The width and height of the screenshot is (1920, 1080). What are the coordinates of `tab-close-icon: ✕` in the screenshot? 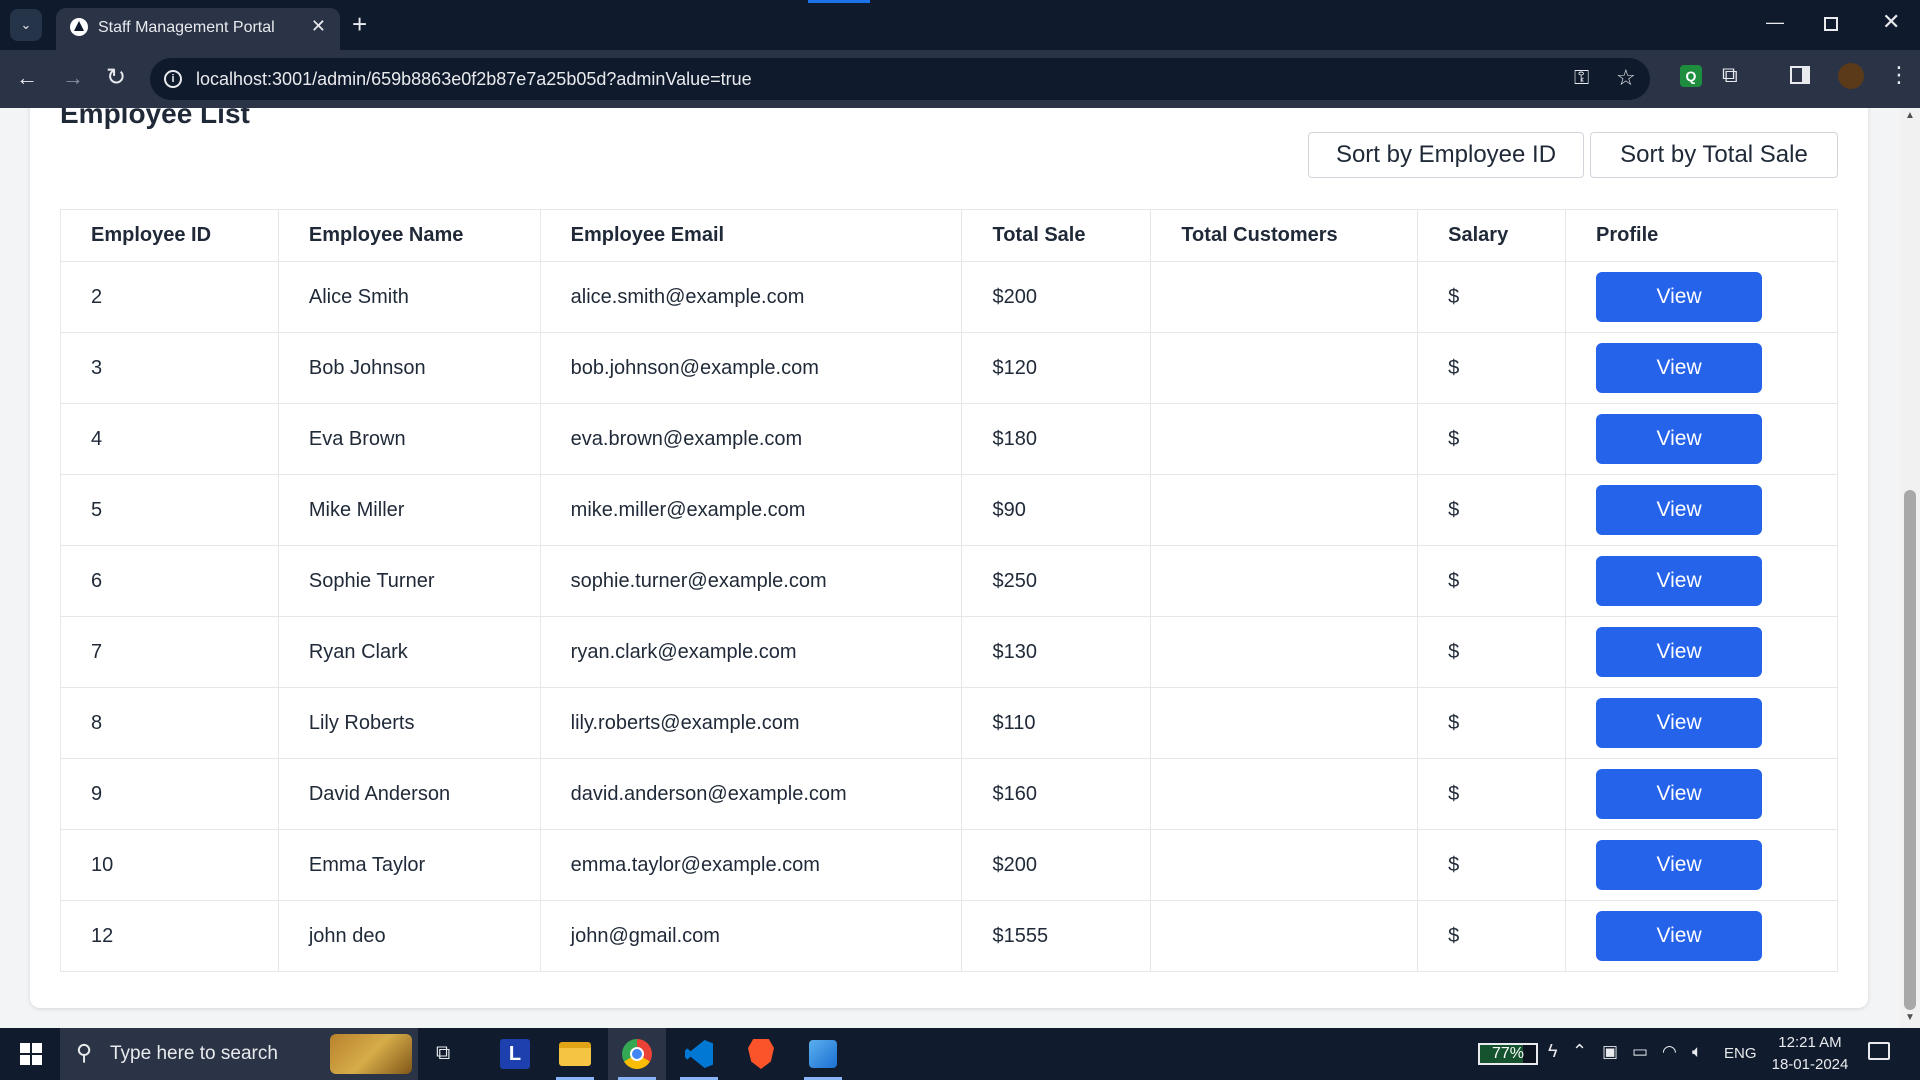 It's located at (318, 26).